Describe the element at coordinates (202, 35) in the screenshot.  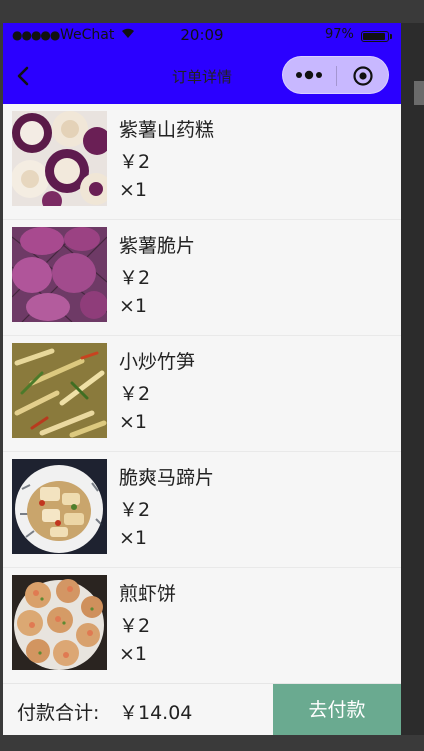
I see `status-bar: ●●●●● WeChat 20:09 97%` at that location.